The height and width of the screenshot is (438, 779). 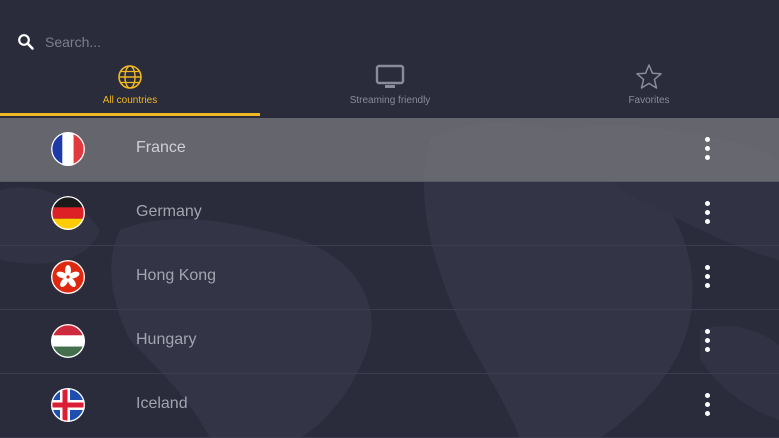 I want to click on search-bar, so click(x=389, y=42).